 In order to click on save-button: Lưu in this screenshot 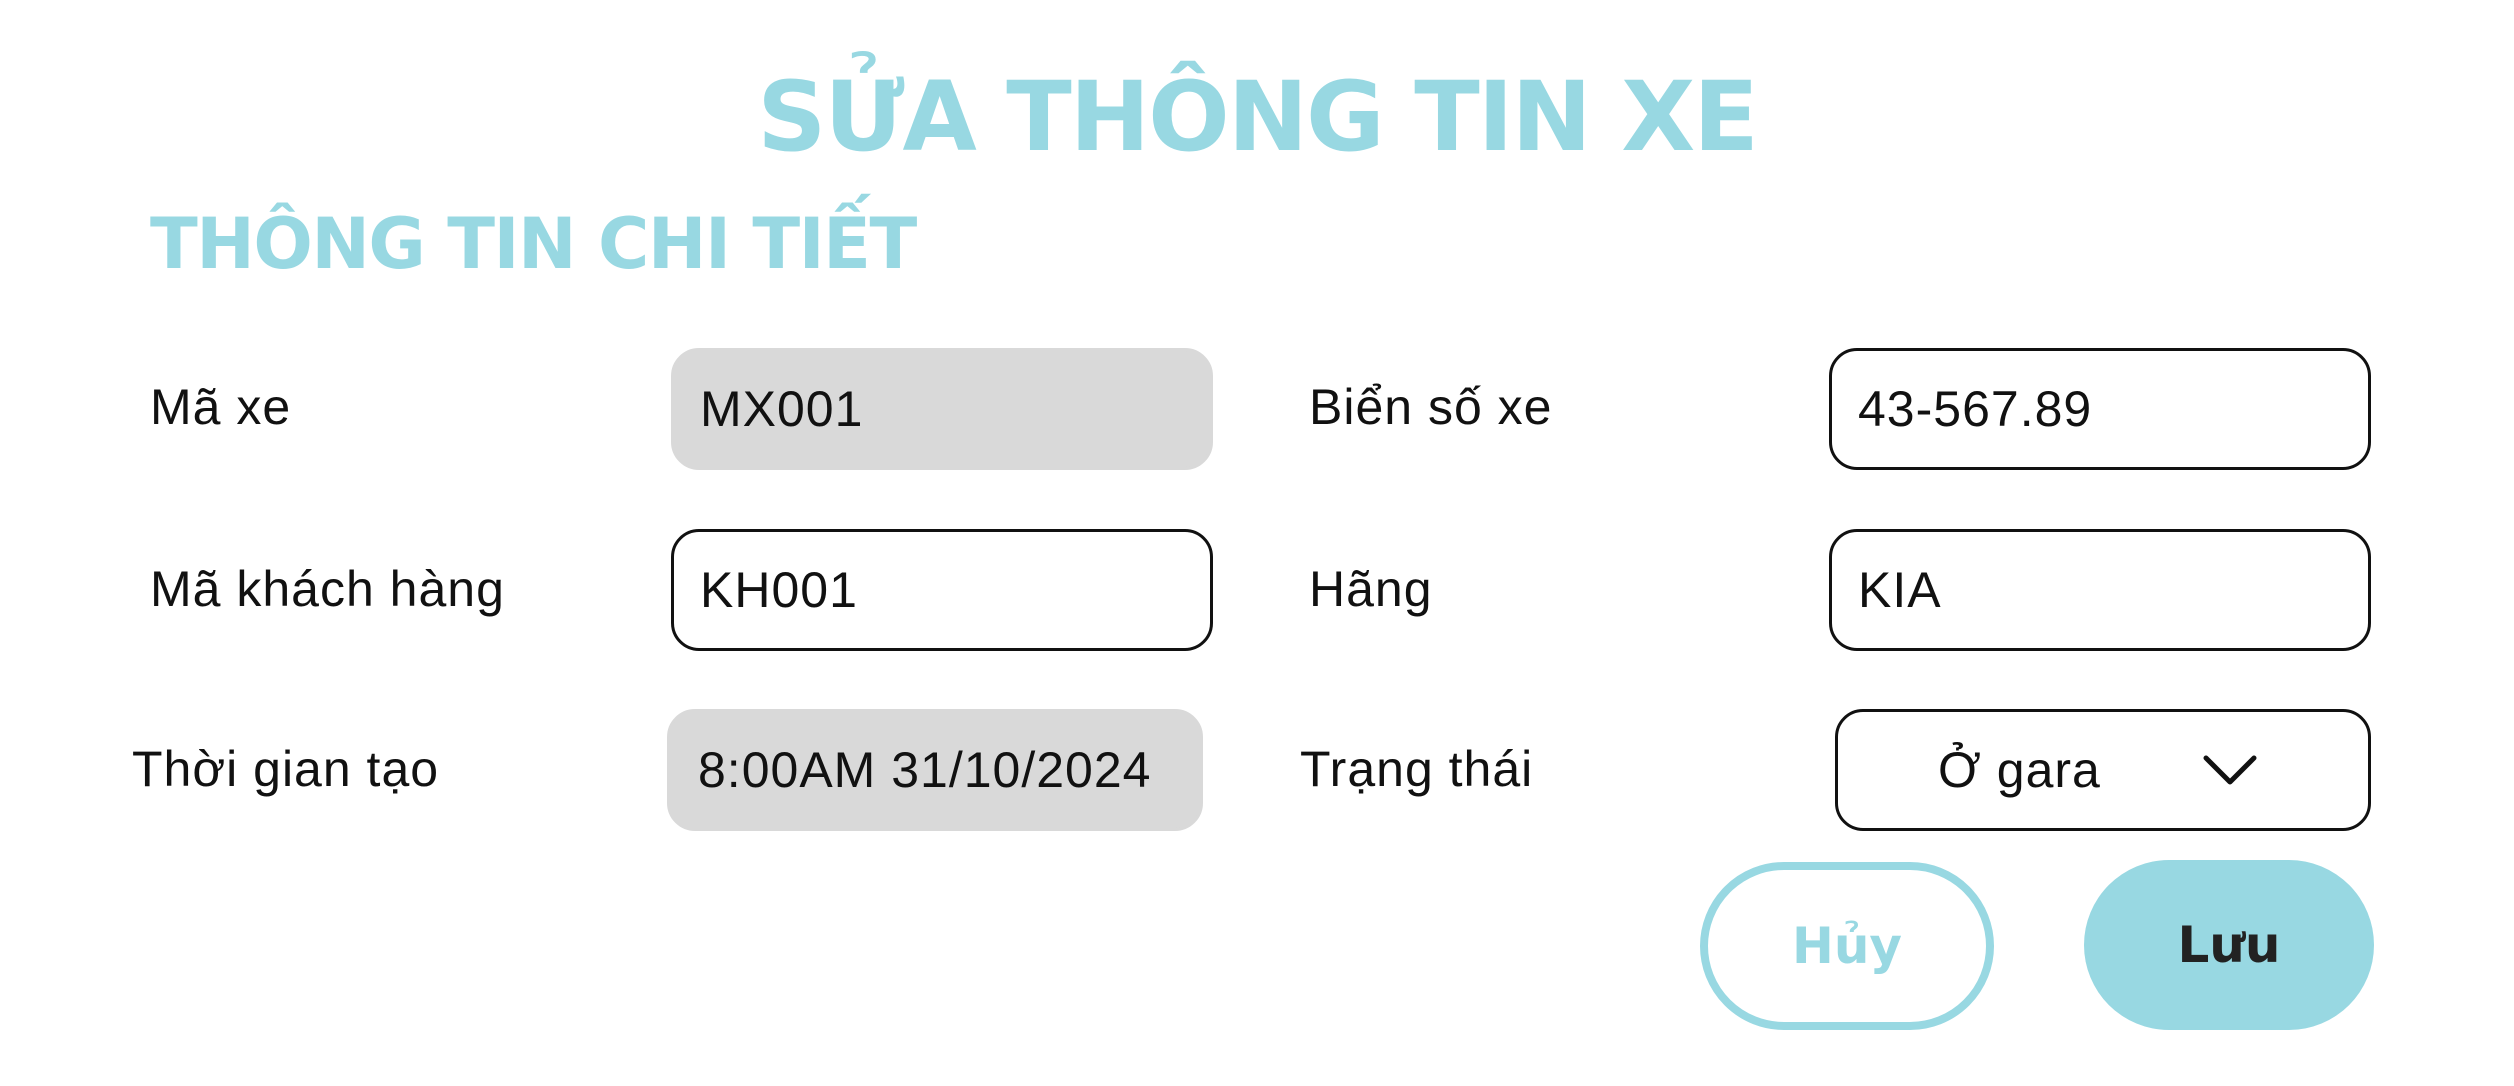, I will do `click(2229, 945)`.